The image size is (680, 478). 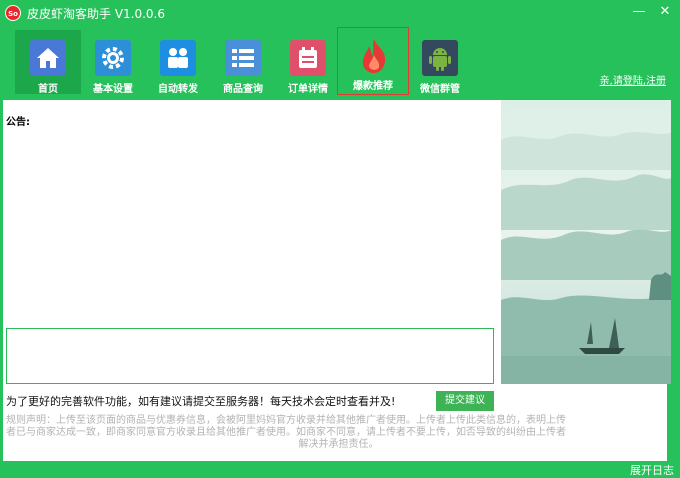 What do you see at coordinates (13, 13) in the screenshot?
I see `app-logo: So` at bounding box center [13, 13].